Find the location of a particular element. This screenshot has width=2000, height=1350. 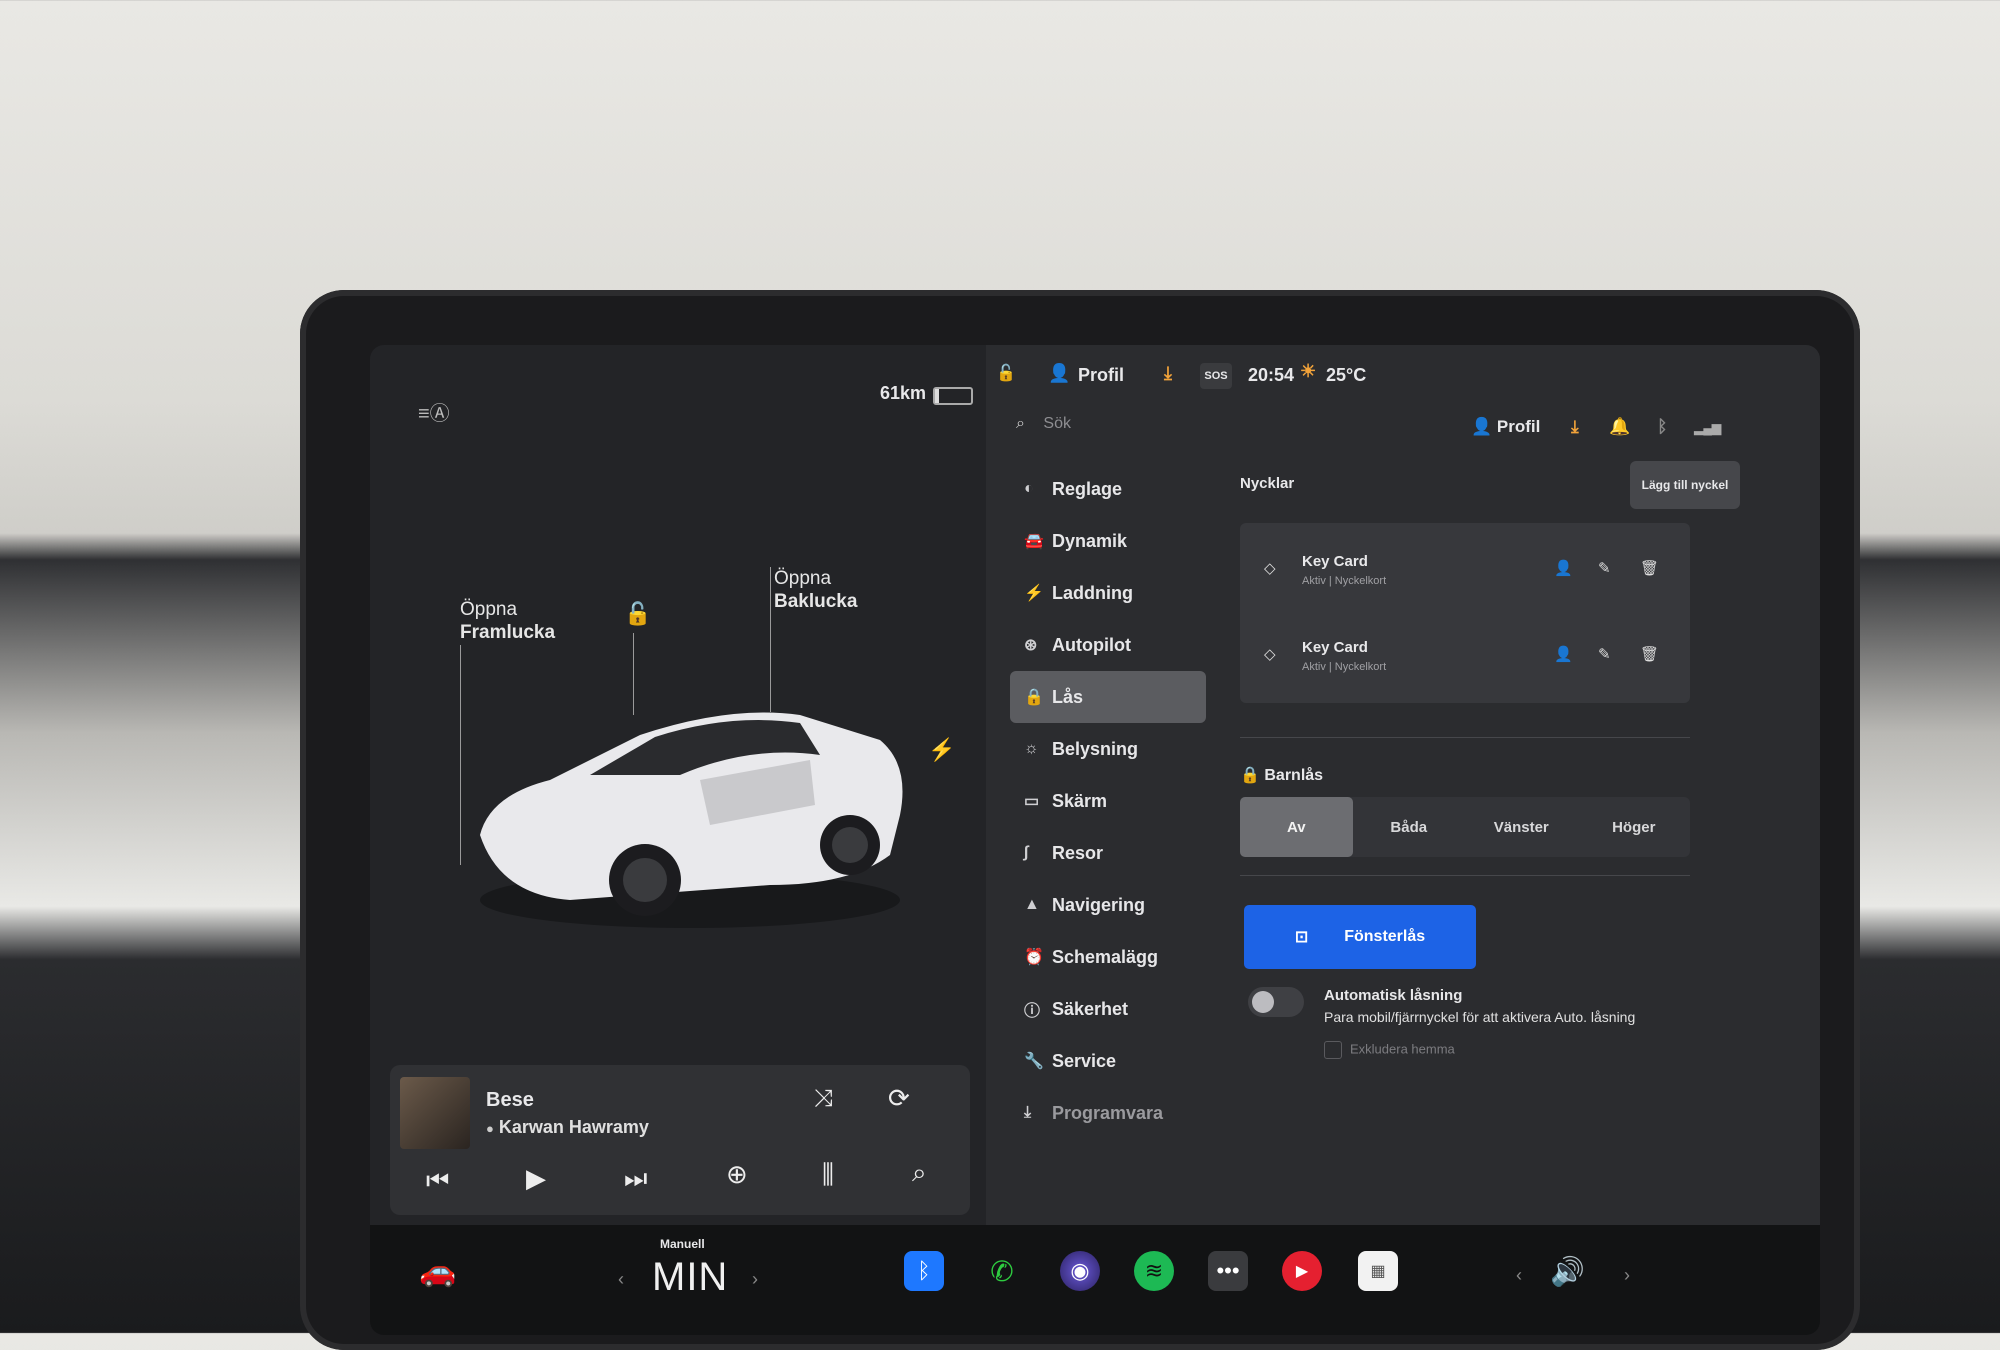

auto-lock-toggle is located at coordinates (1276, 1002).